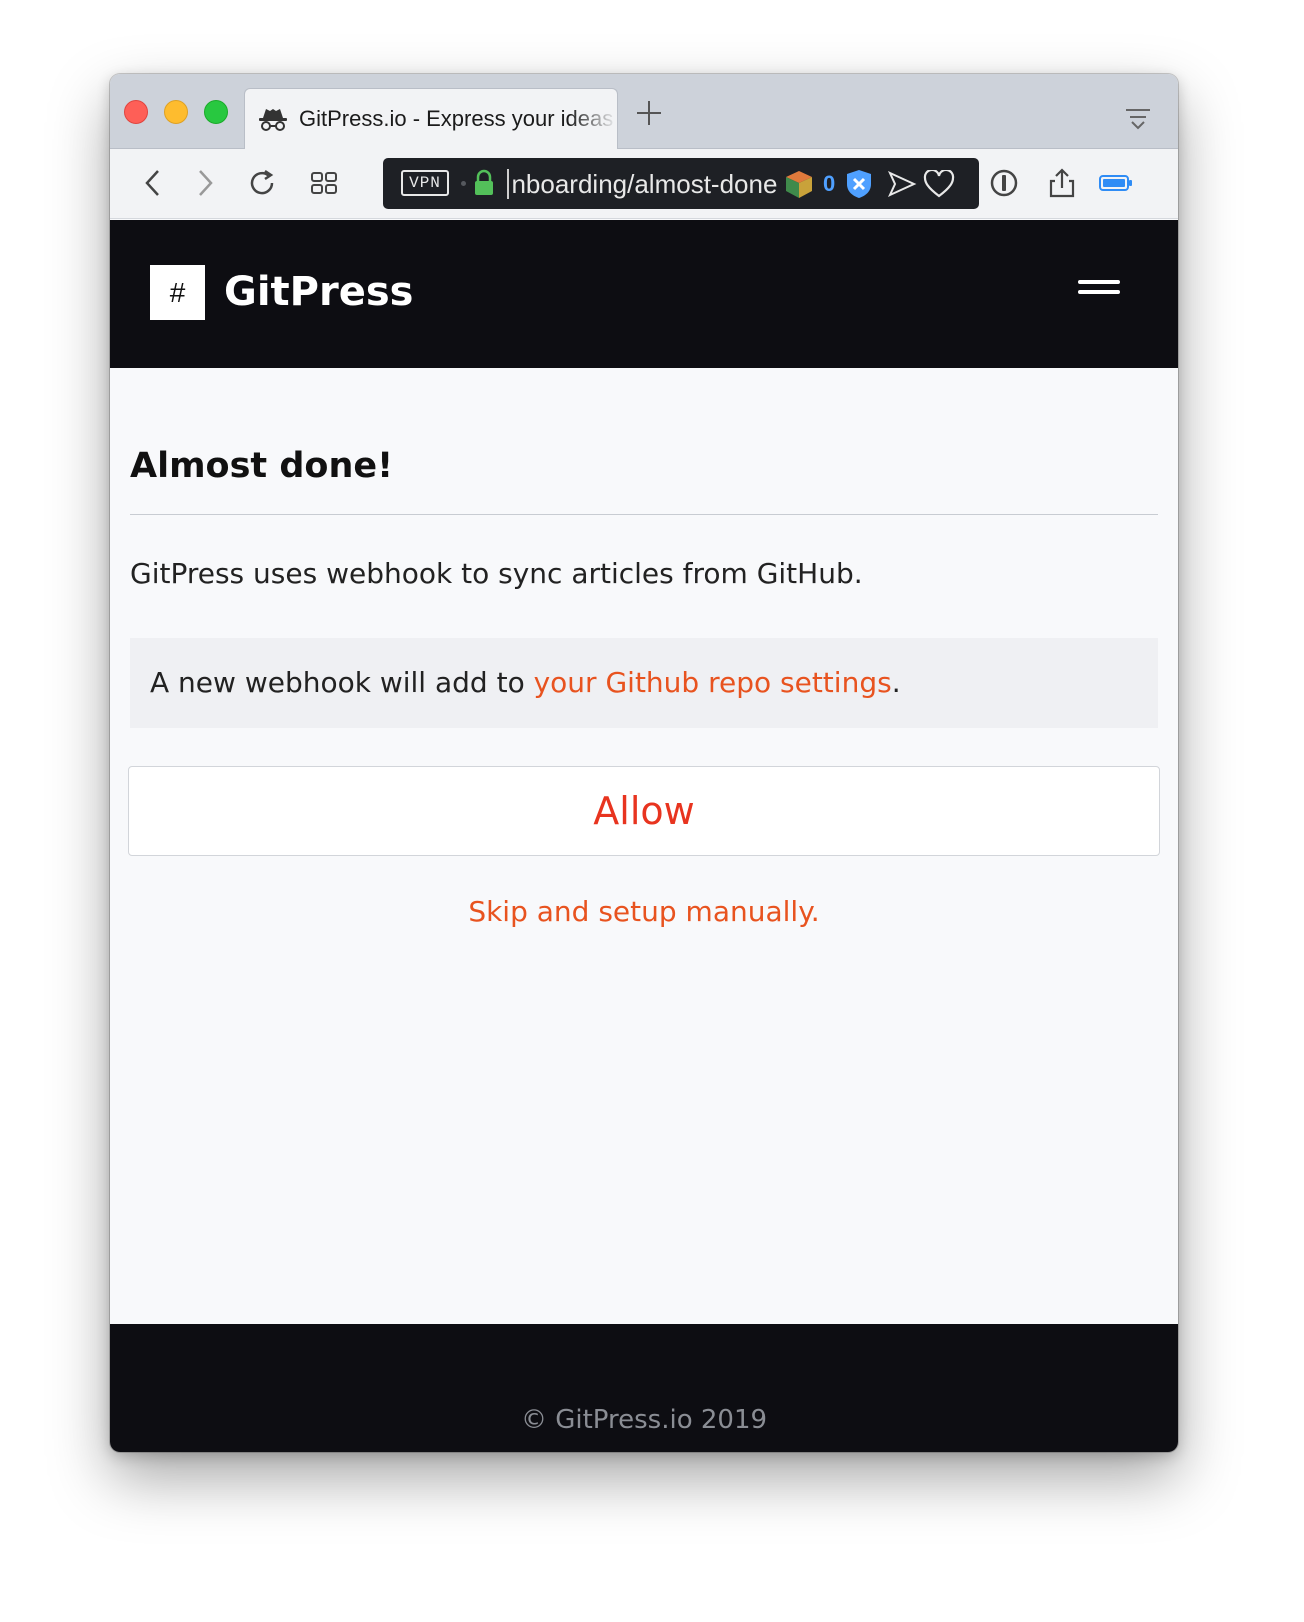 The height and width of the screenshot is (1622, 1304). I want to click on battery-icon, so click(1116, 183).